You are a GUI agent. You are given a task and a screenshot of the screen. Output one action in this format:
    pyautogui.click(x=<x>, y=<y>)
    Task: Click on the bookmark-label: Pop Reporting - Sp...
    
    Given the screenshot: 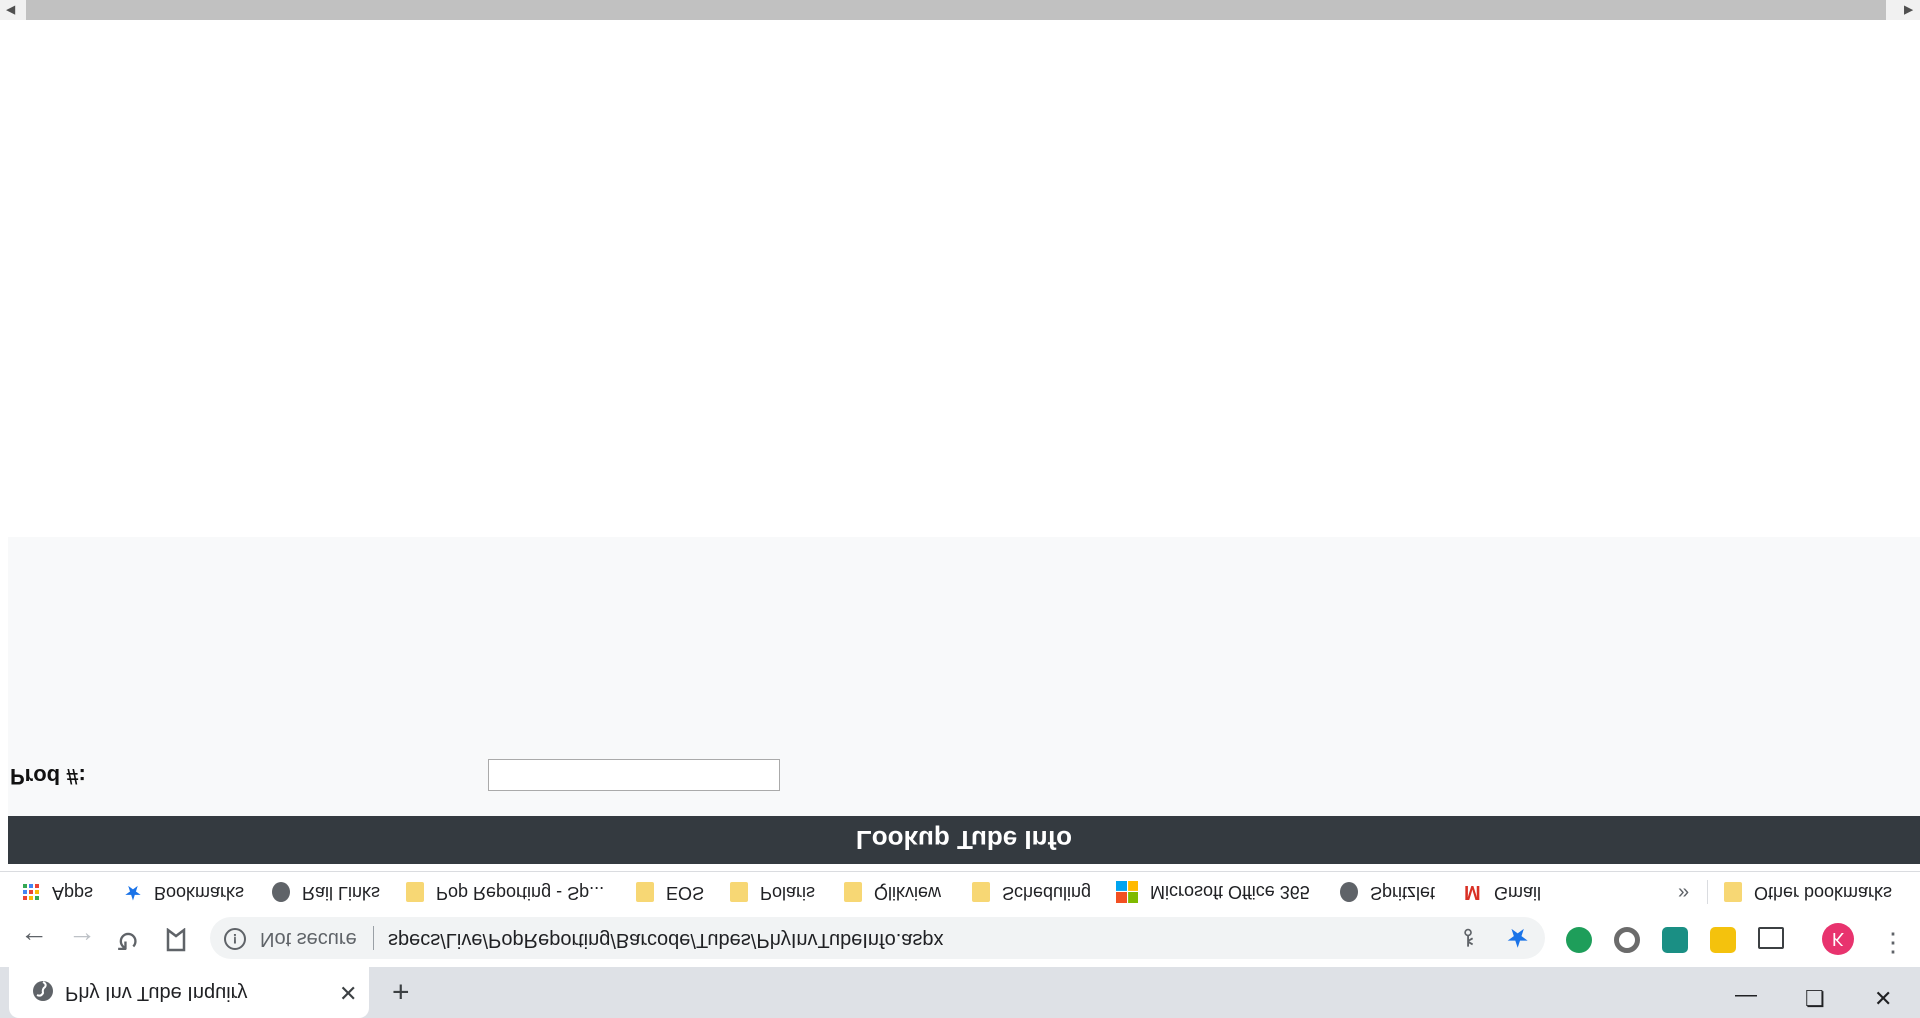 What is the action you would take?
    pyautogui.click(x=520, y=893)
    